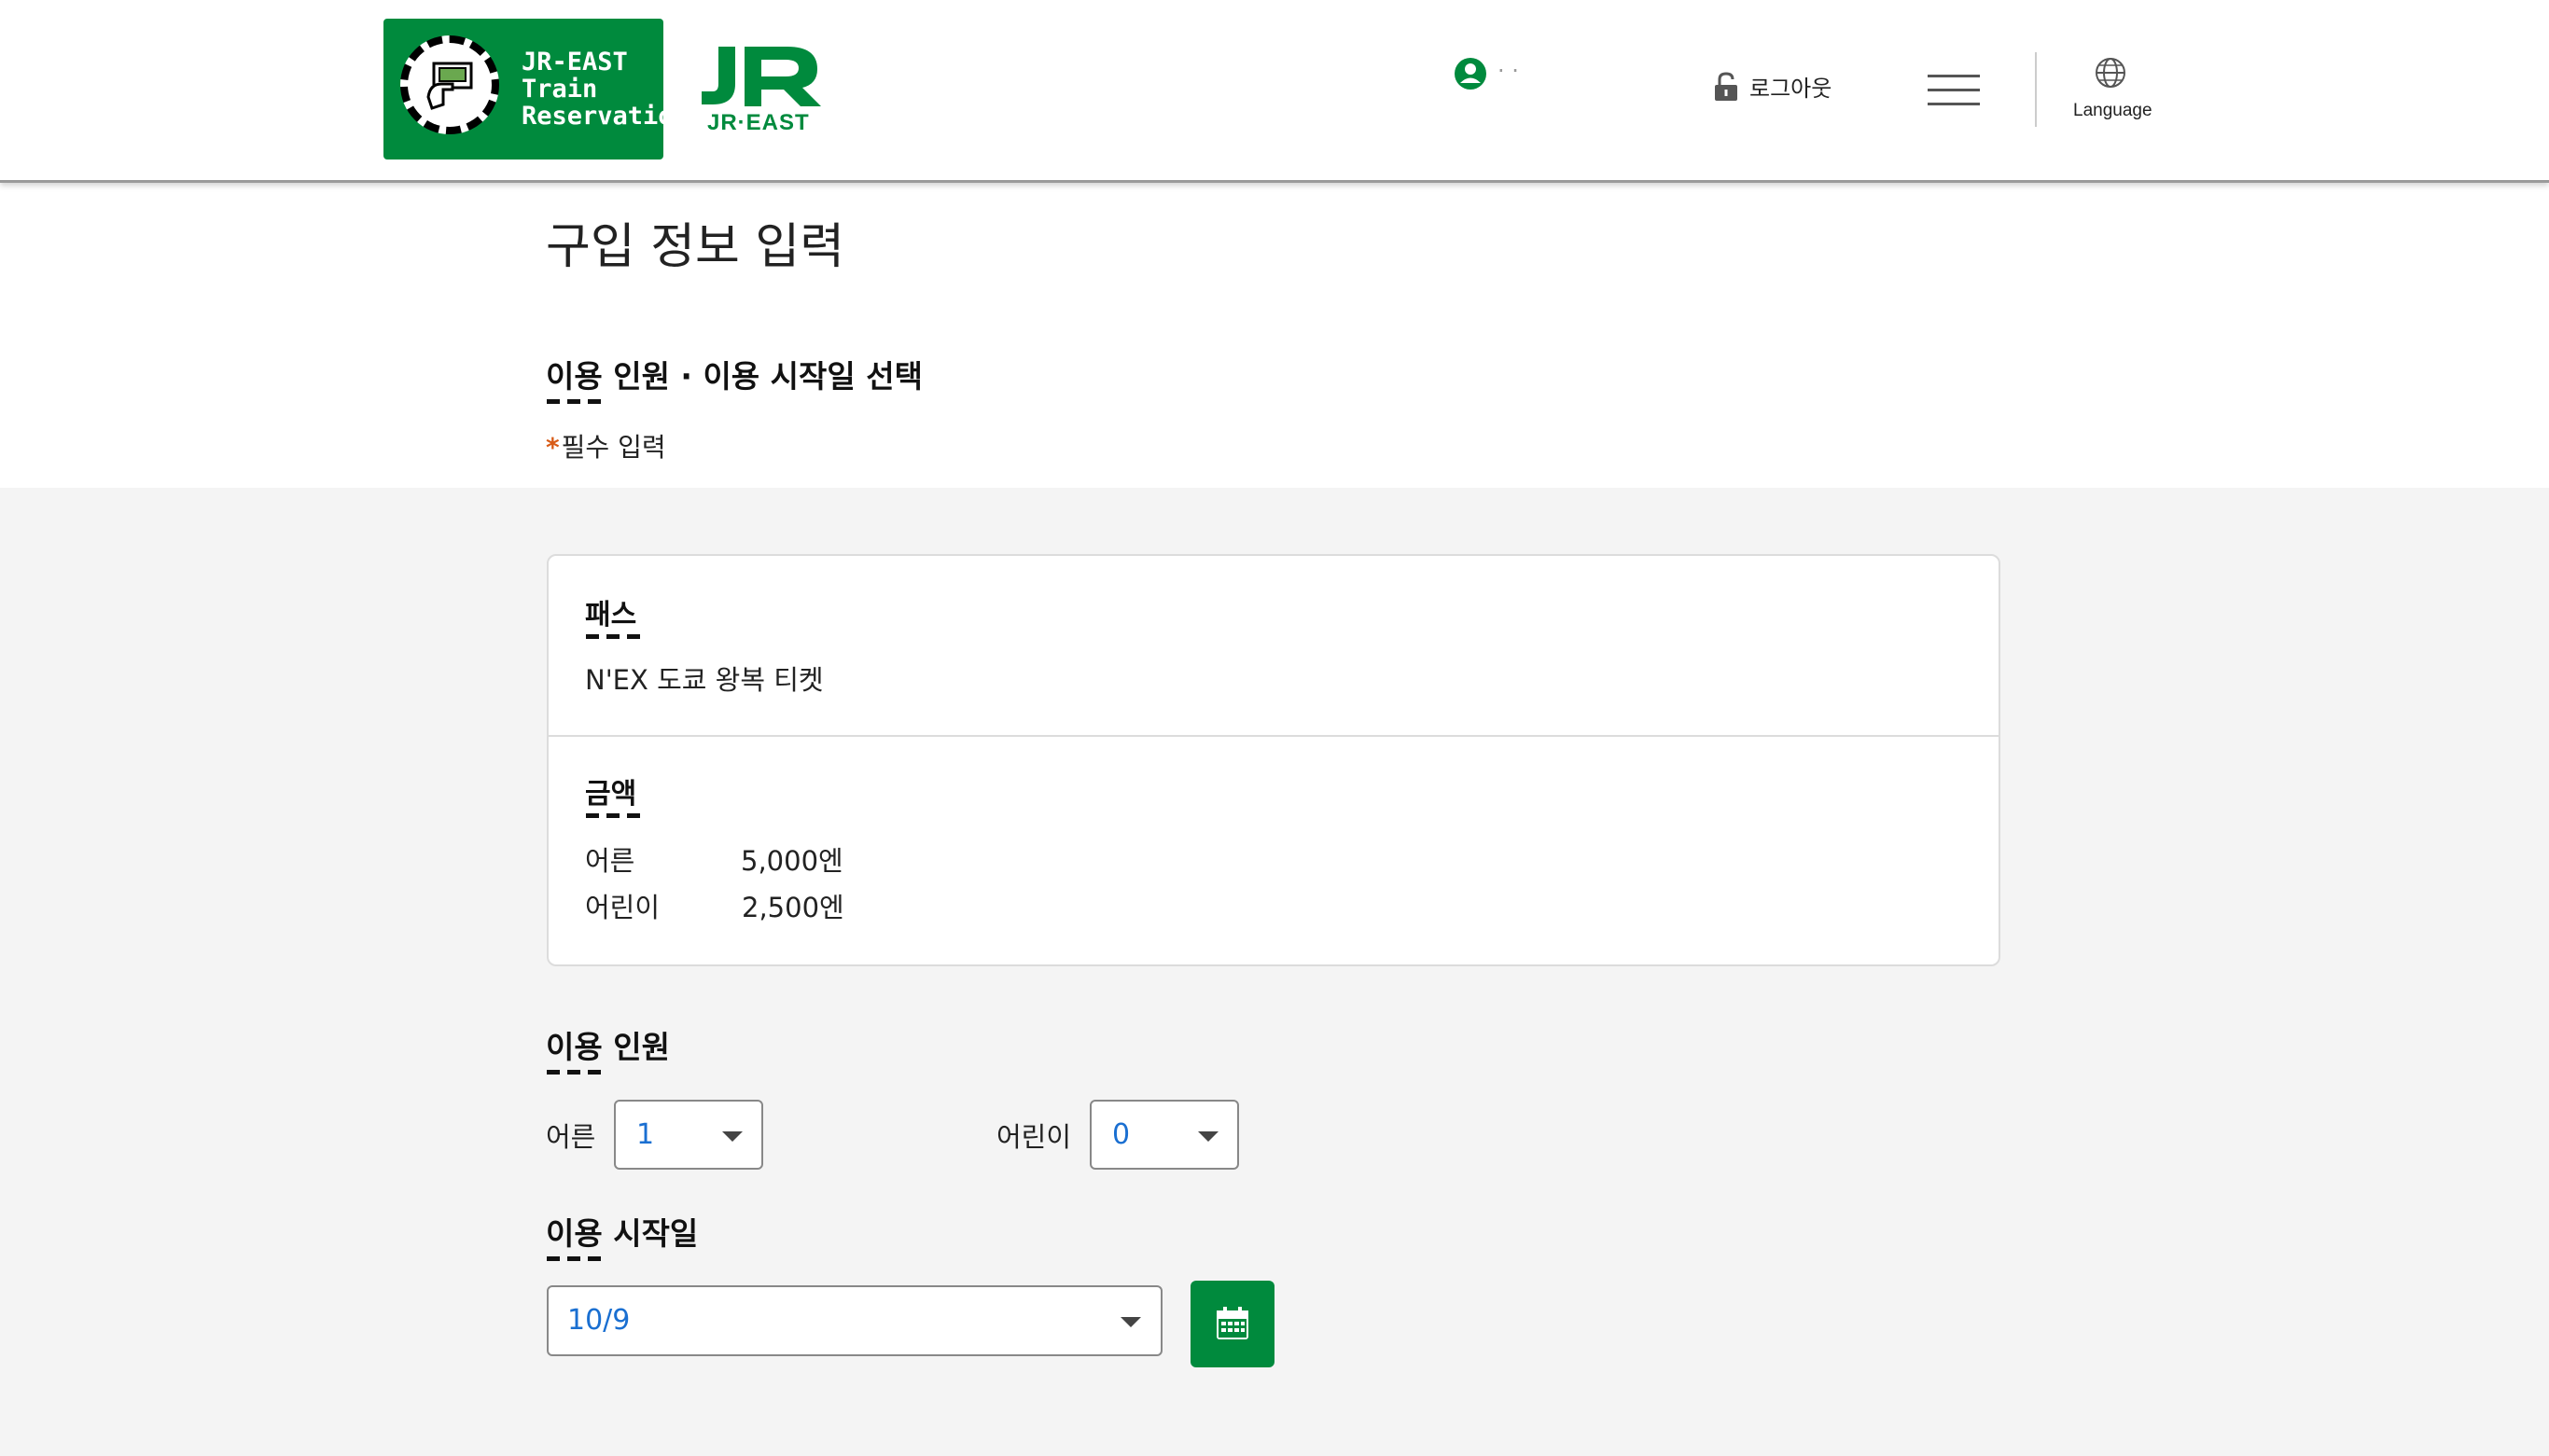  Describe the element at coordinates (1034, 1137) in the screenshot. I see `child-count-label: 어린이` at that location.